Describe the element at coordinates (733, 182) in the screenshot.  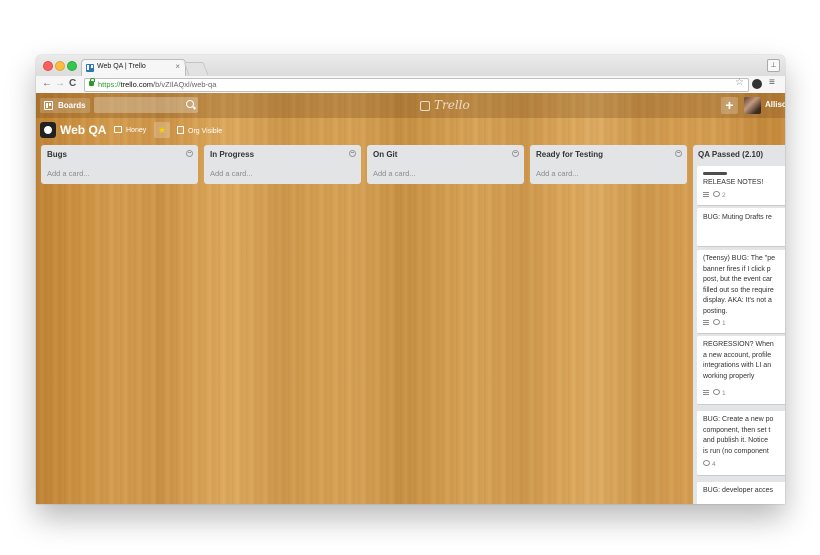
I see `card-title: RELEASE NOTES!` at that location.